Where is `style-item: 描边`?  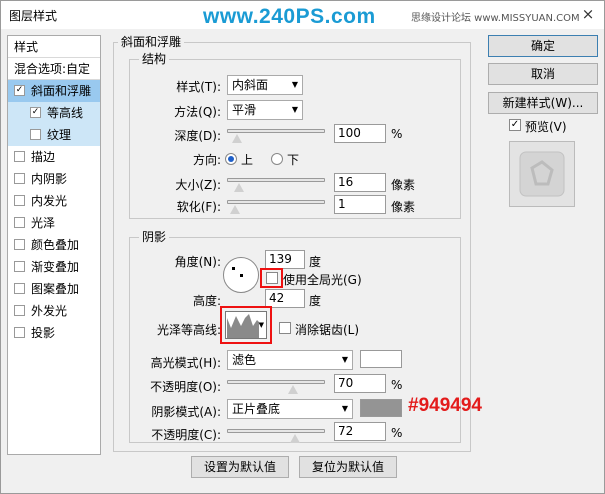 style-item: 描边 is located at coordinates (54, 157).